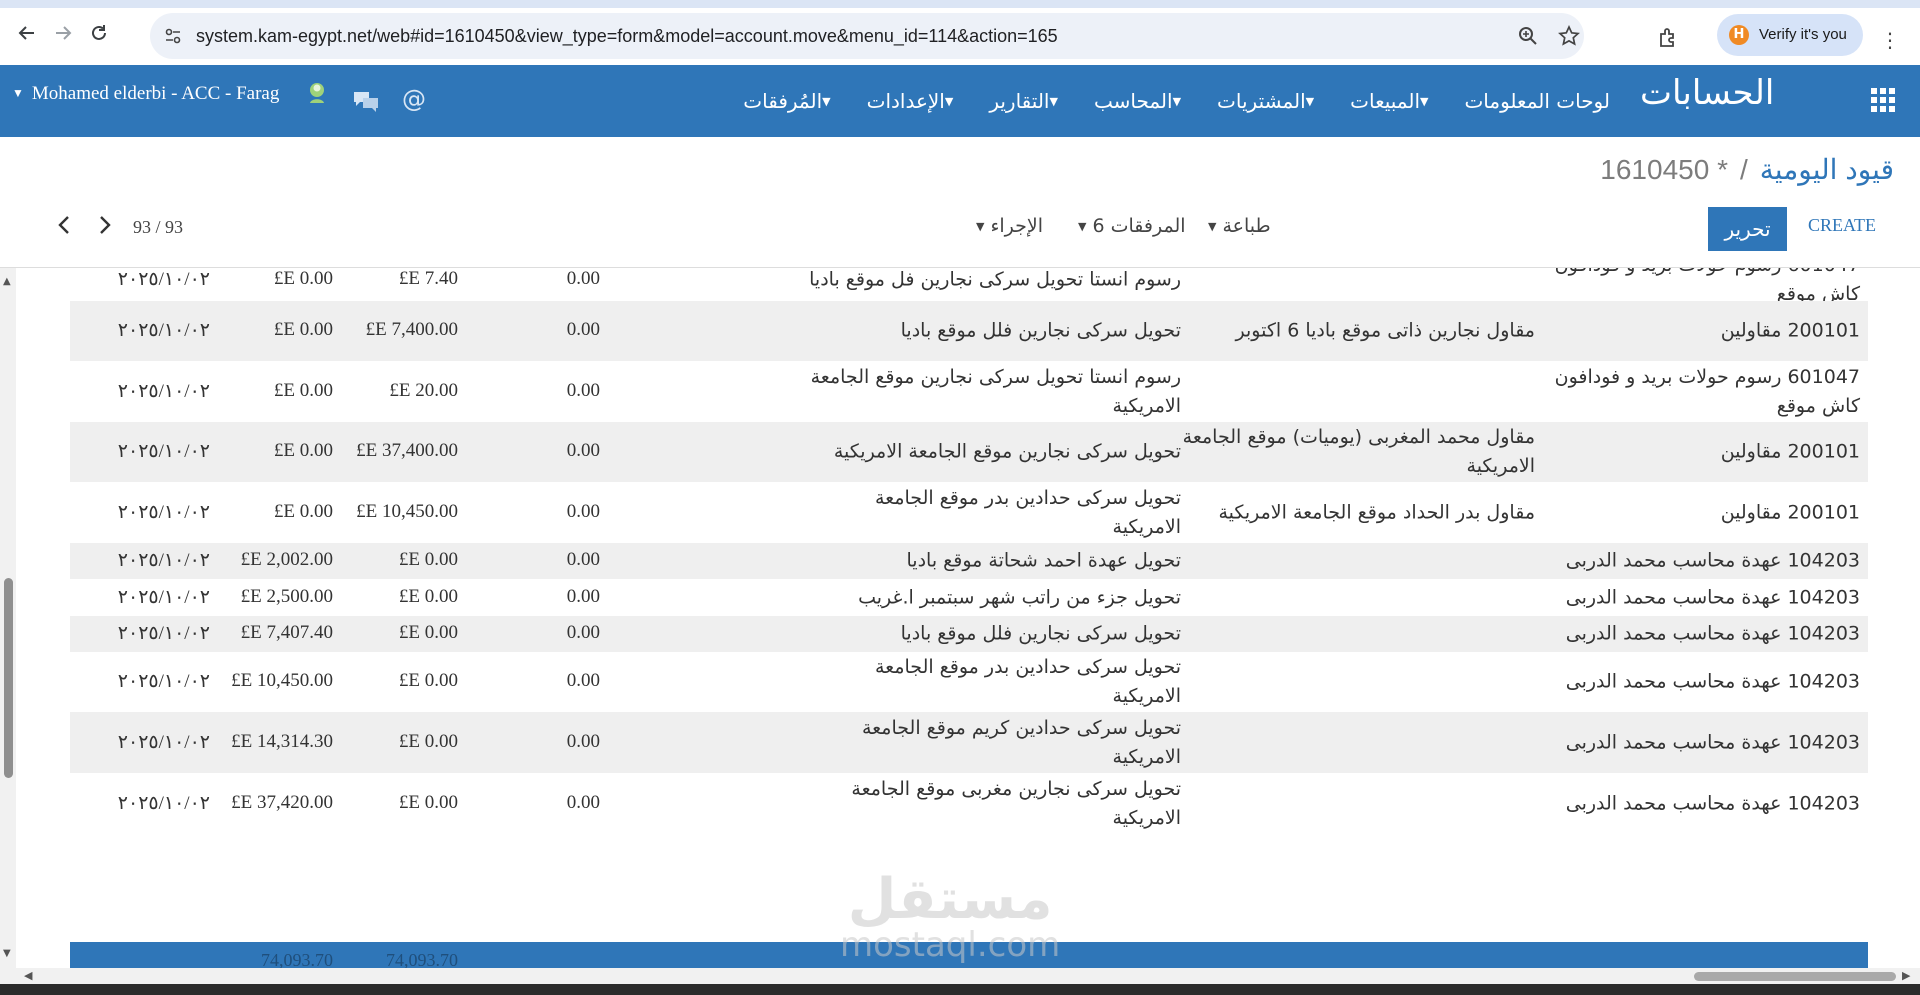  I want to click on user-menu: ▼ Mohamed elderbi - ACC - Farag, so click(145, 94).